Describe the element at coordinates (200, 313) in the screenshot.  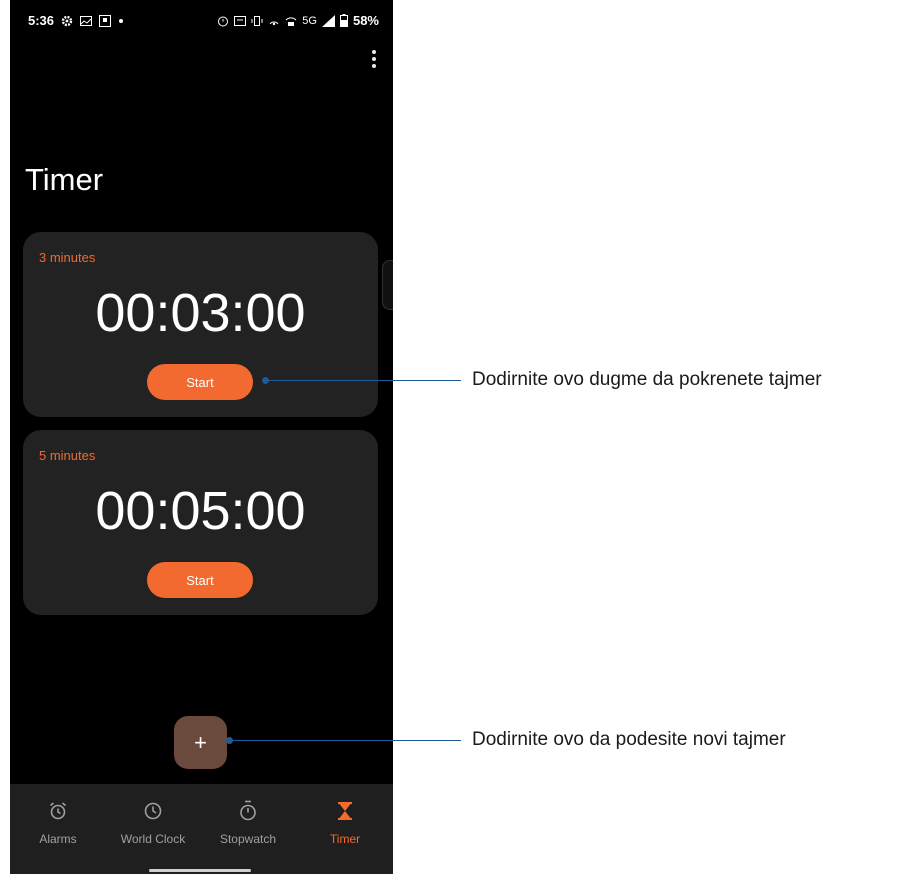
I see `timer-display: 00:03:00` at that location.